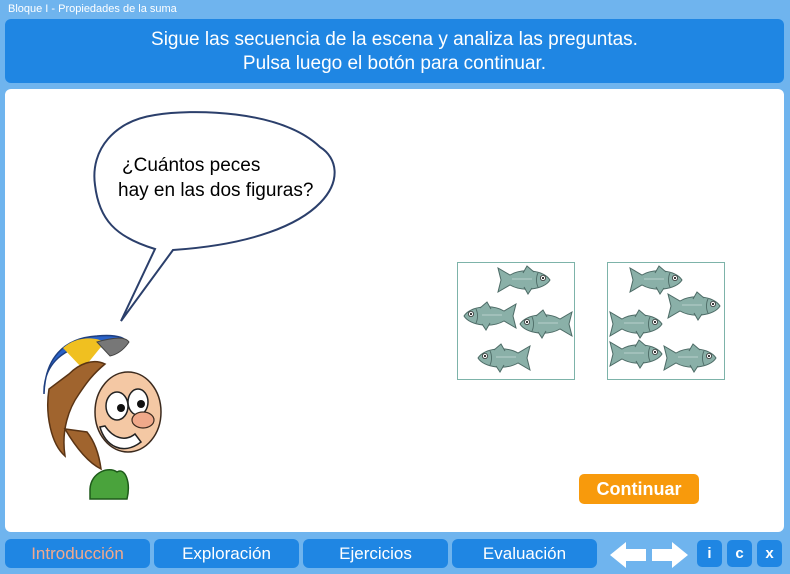 The height and width of the screenshot is (574, 790). Describe the element at coordinates (739, 553) in the screenshot. I see `credits-button: c` at that location.